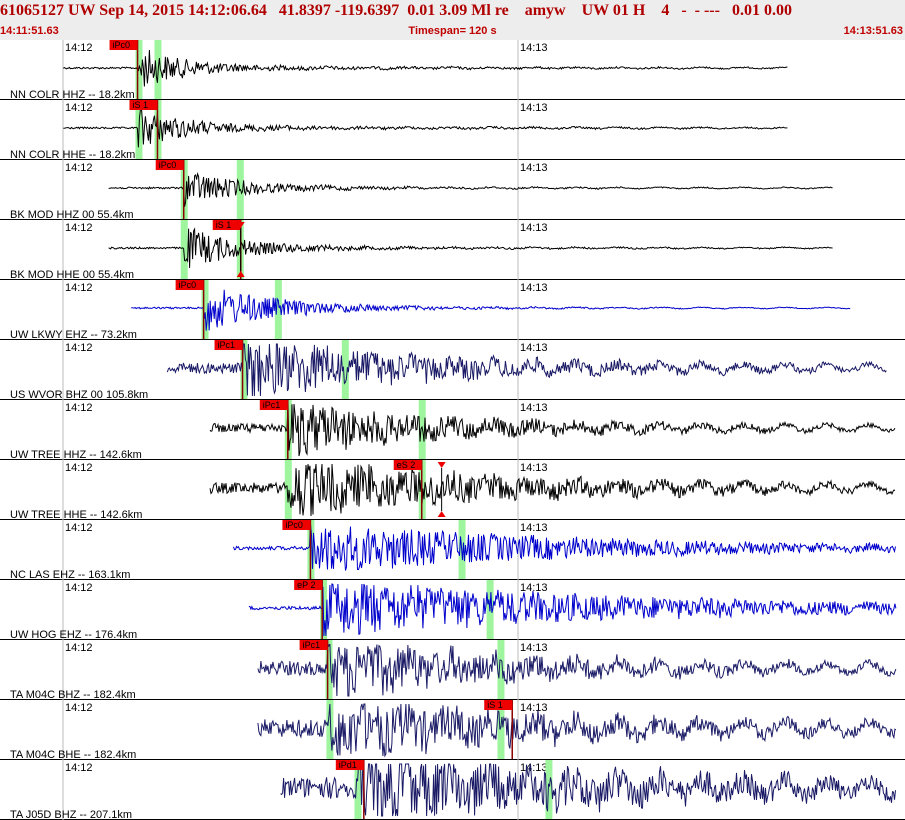 The image size is (905, 820). I want to click on trace-row: 14:12 14:13 iPc0 UW LKWY EHZ -- 73.2km, so click(452, 310).